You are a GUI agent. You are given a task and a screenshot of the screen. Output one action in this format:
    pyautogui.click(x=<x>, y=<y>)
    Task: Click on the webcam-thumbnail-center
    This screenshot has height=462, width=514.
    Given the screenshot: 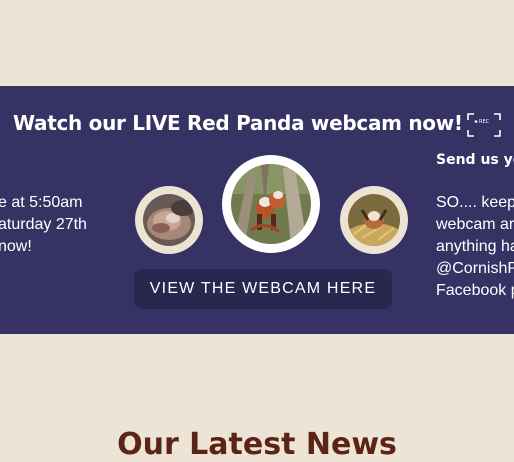 What is the action you would take?
    pyautogui.click(x=271, y=204)
    